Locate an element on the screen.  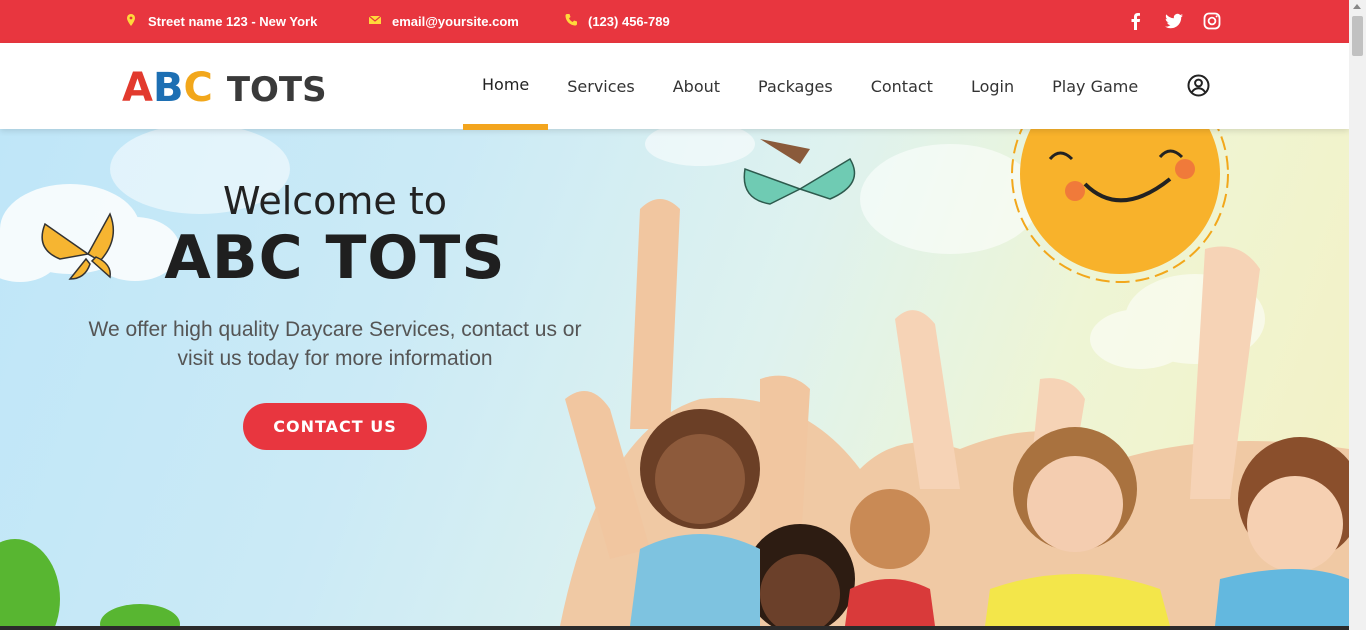
phone-text: (123) 456-789 is located at coordinates (629, 21).